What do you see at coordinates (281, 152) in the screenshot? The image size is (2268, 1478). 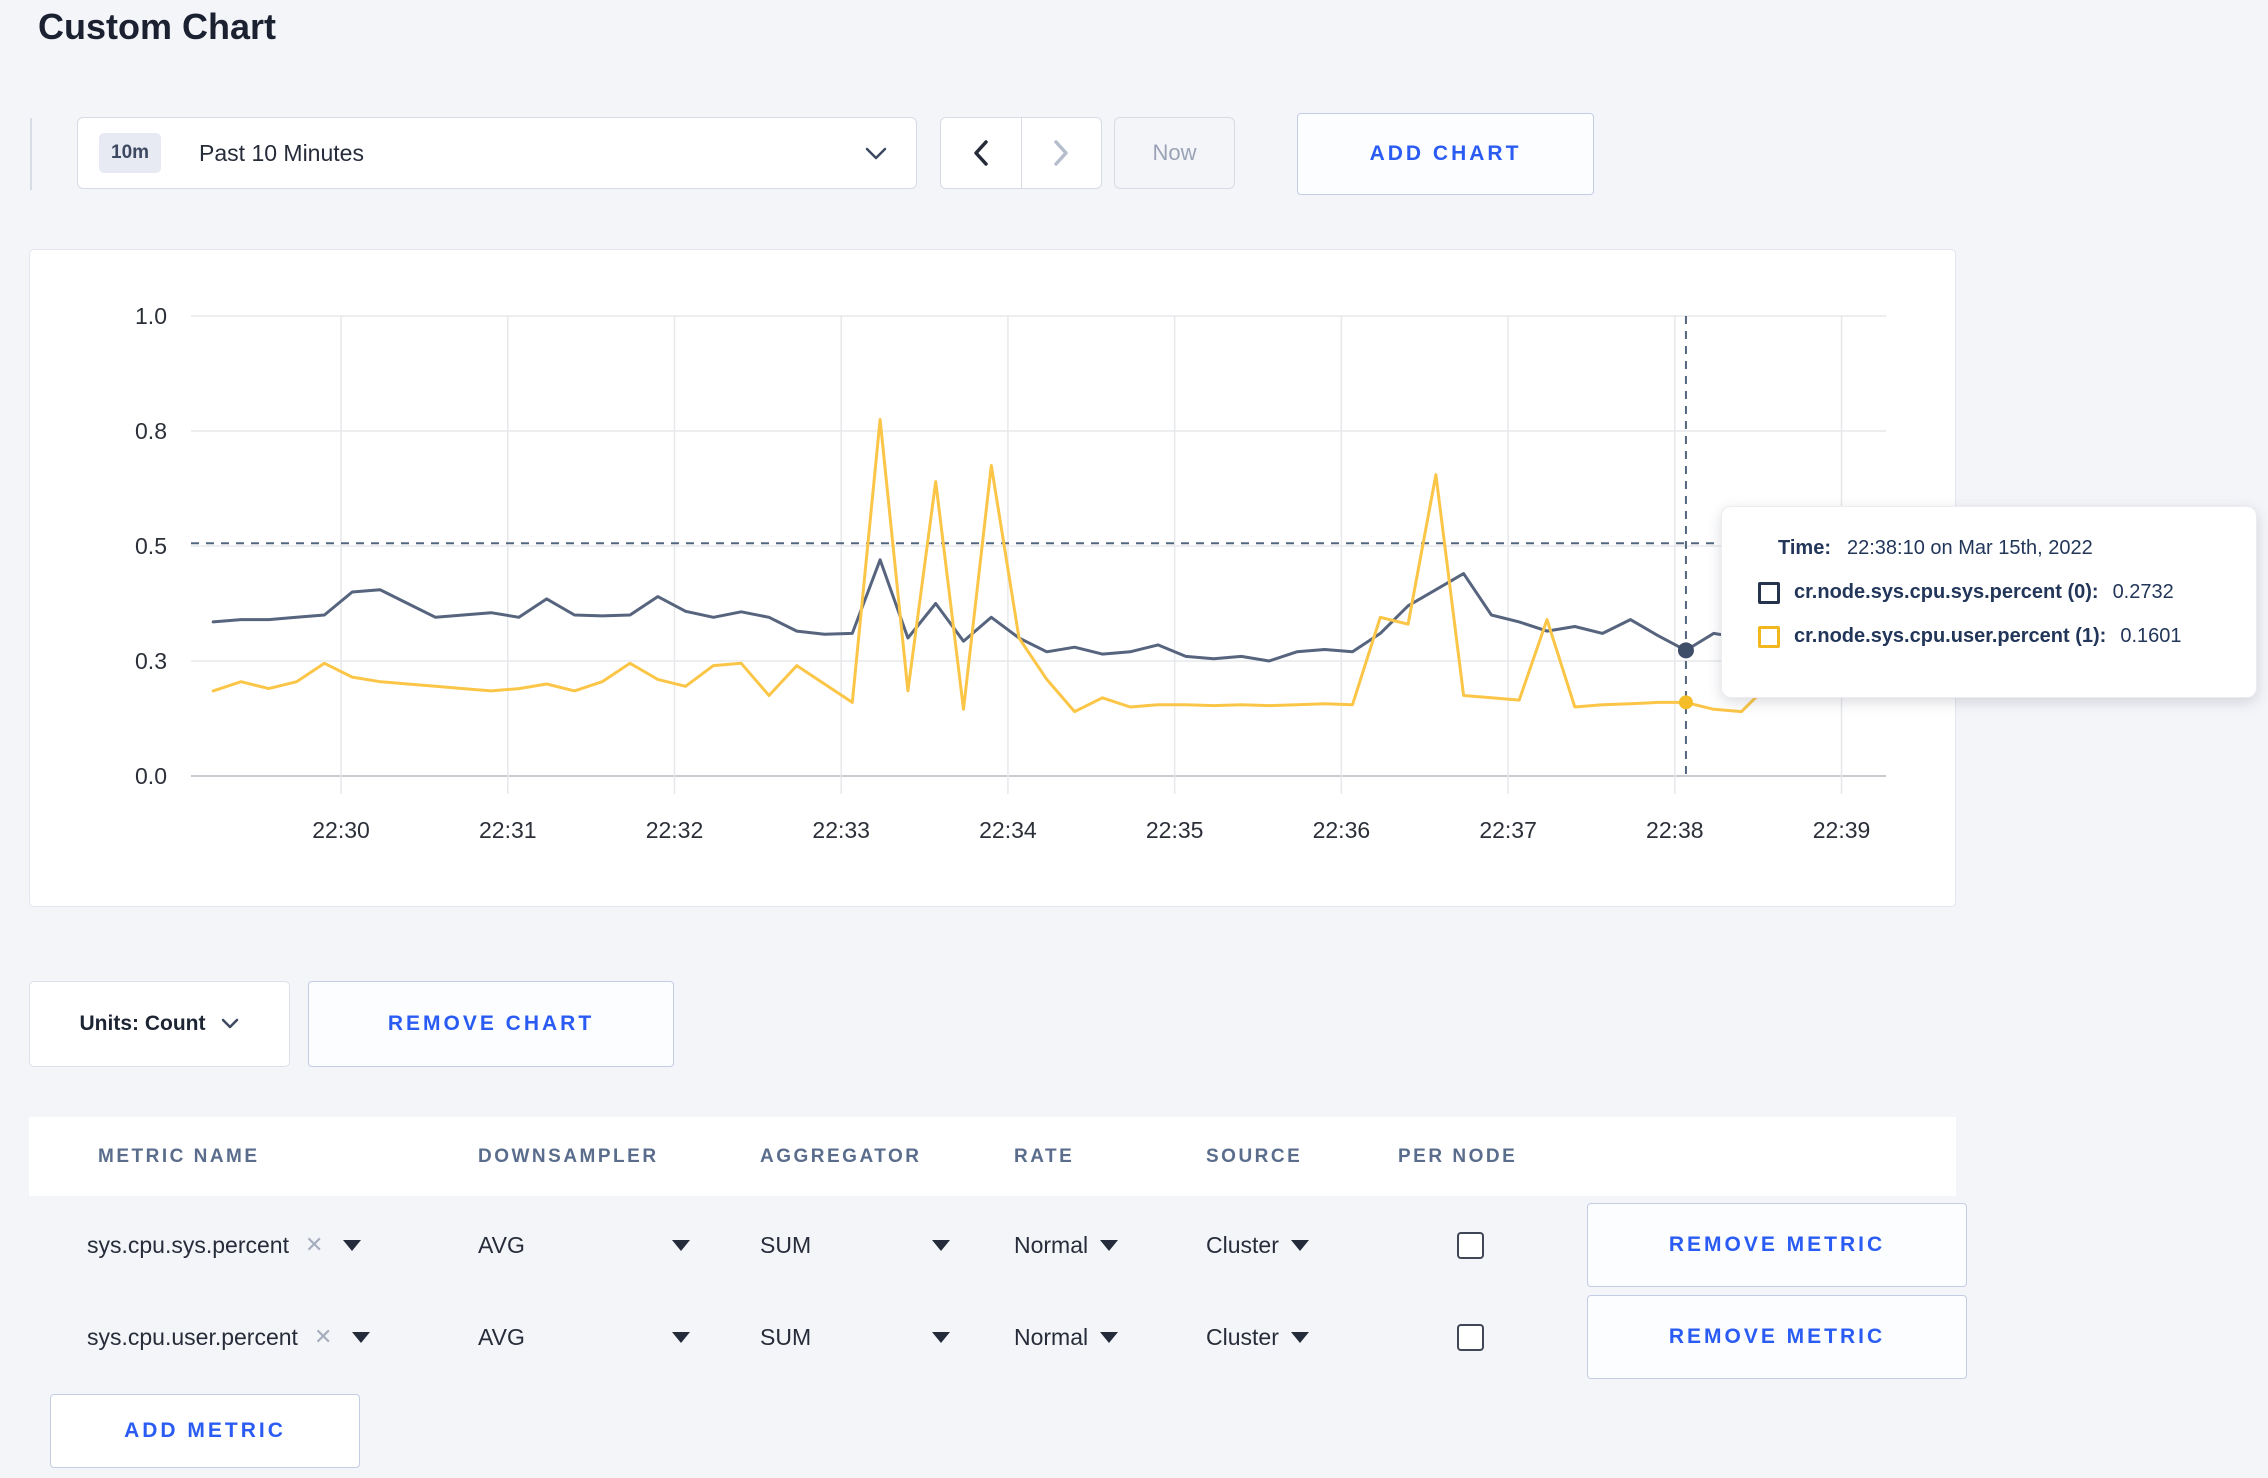 I see `time-window-label: Past 10 Minutes` at bounding box center [281, 152].